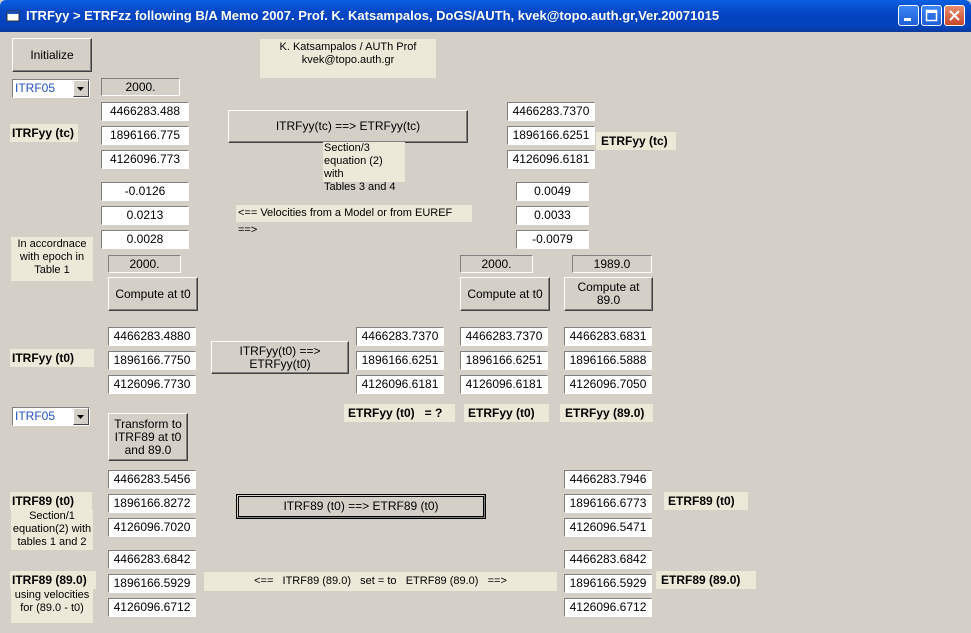  Describe the element at coordinates (706, 580) in the screenshot. I see `etrf89-89-label: ETRF89 (89.0)` at that location.